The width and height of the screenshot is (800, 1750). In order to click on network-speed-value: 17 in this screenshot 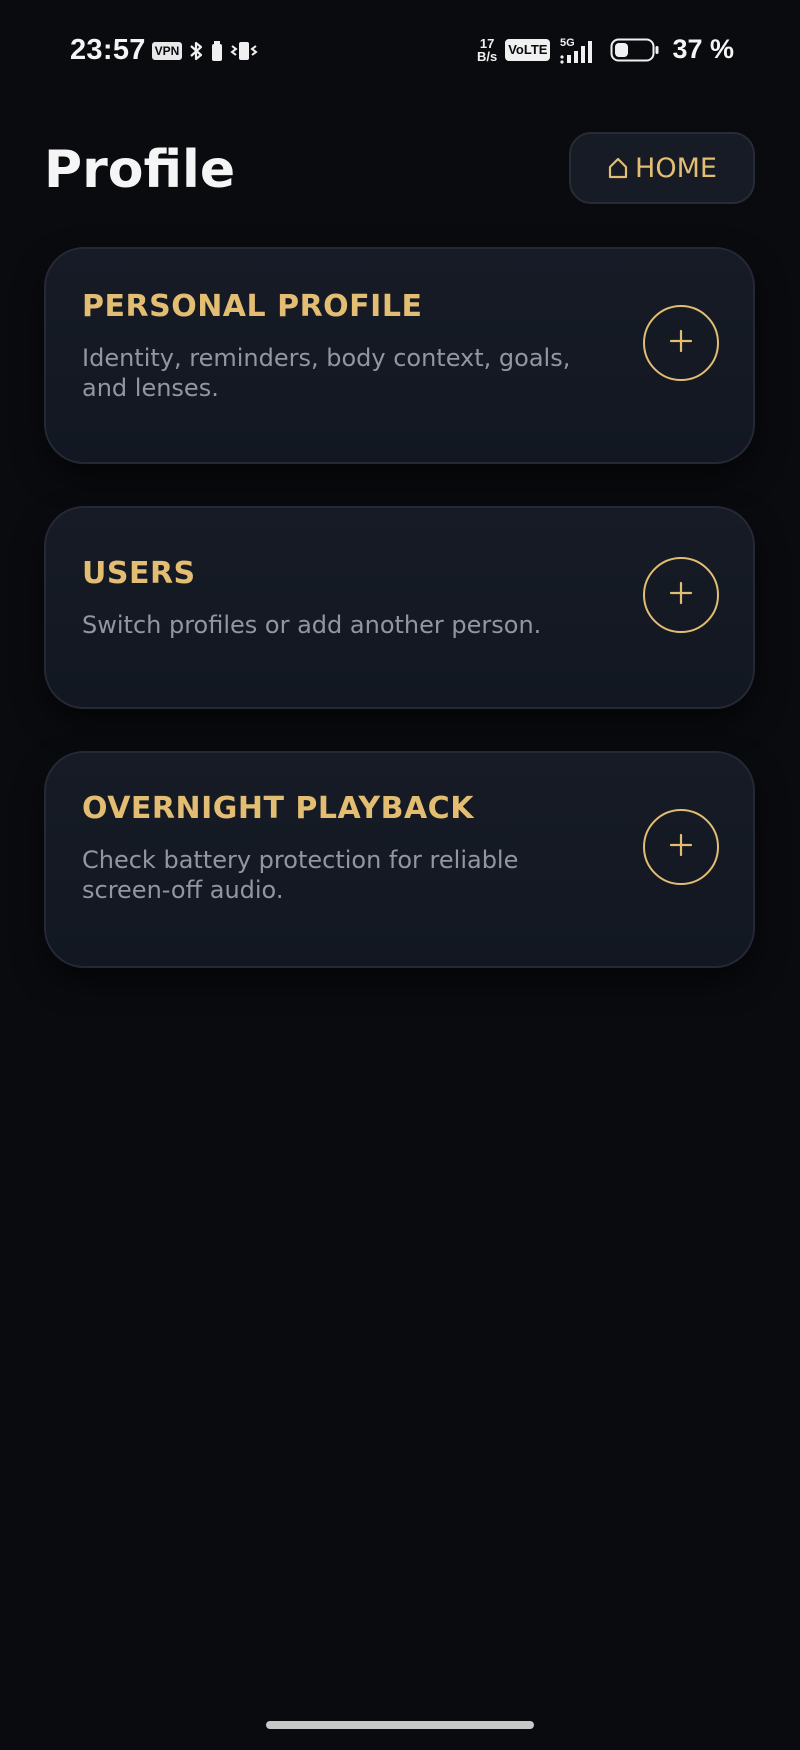, I will do `click(487, 43)`.